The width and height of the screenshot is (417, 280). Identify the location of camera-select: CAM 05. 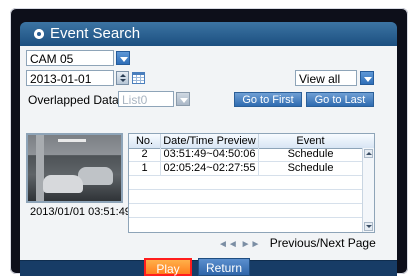
(70, 58).